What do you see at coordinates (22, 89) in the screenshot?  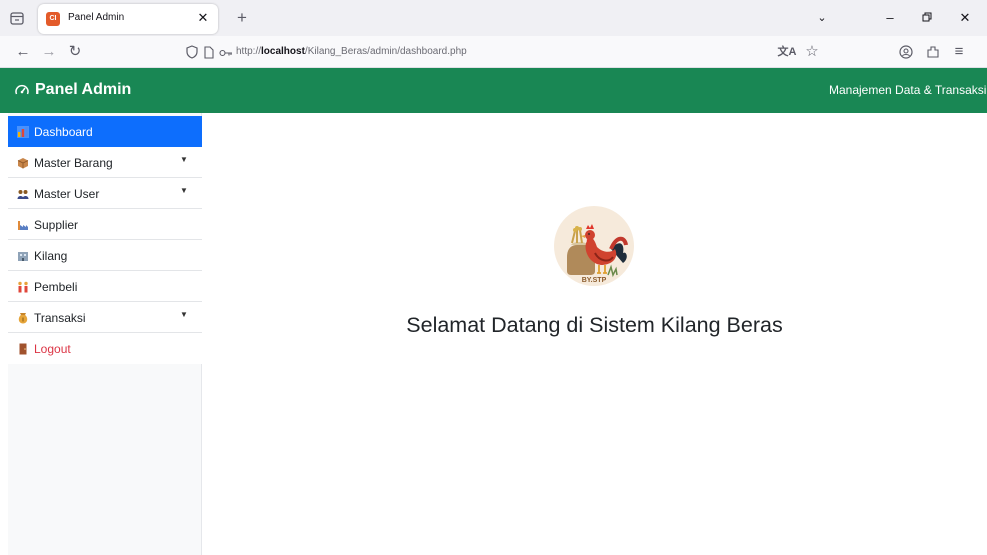 I see `speedometer-icon` at bounding box center [22, 89].